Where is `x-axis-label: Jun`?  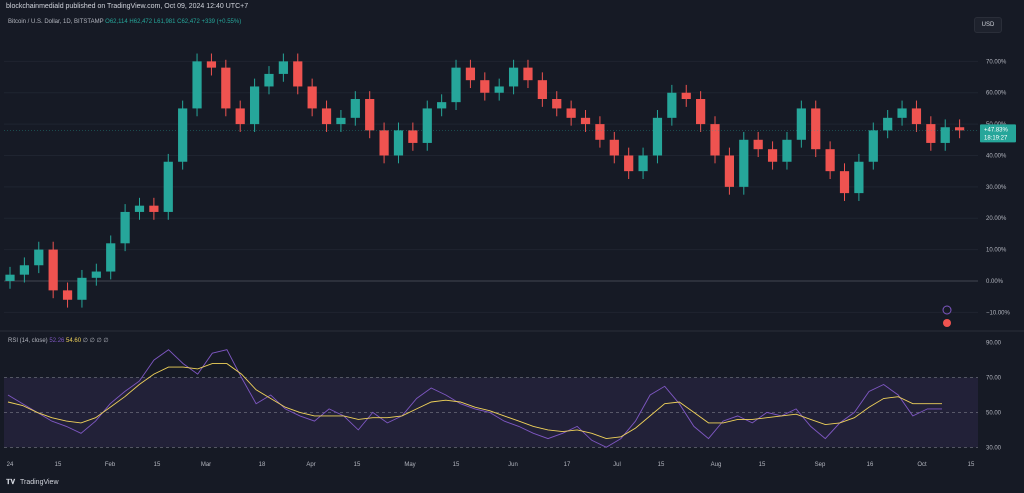
x-axis-label: Jun is located at coordinates (513, 465).